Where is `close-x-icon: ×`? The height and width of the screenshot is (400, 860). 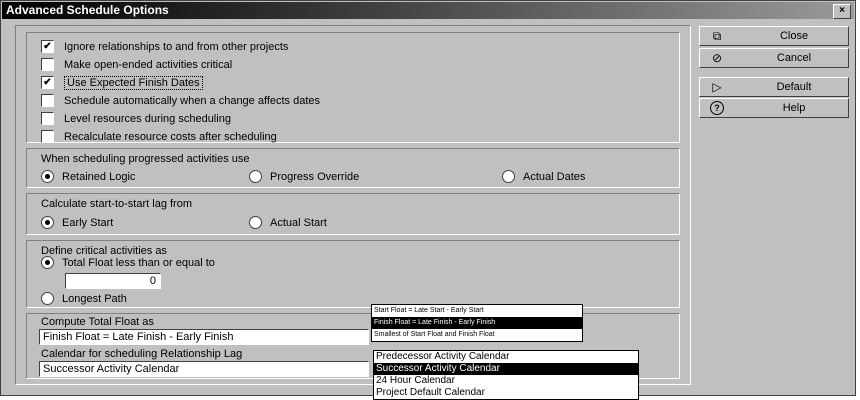 close-x-icon: × is located at coordinates (842, 10).